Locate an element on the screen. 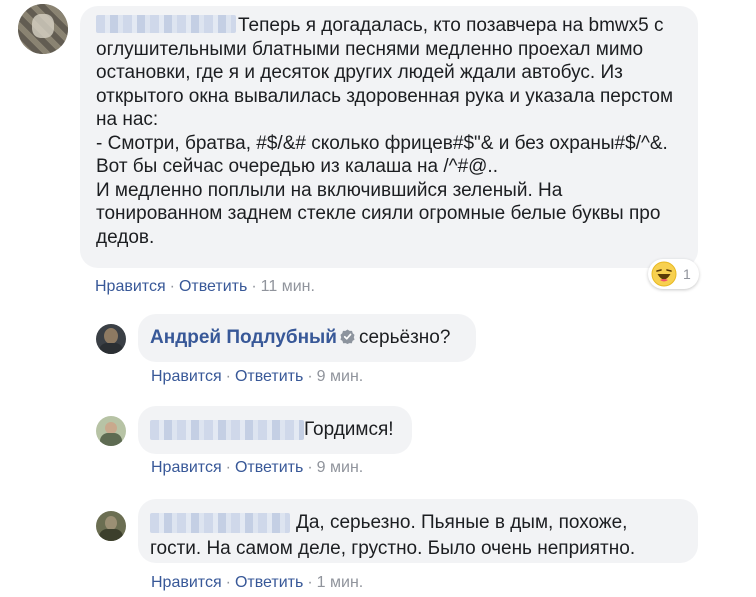  reply-body: Гордимся! is located at coordinates (349, 429).